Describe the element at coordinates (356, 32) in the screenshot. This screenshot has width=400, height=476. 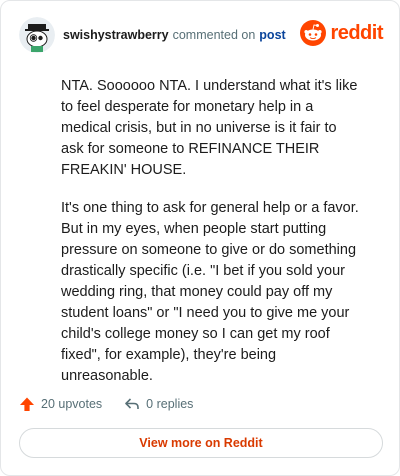
I see `reddit-wordmark: reddit` at that location.